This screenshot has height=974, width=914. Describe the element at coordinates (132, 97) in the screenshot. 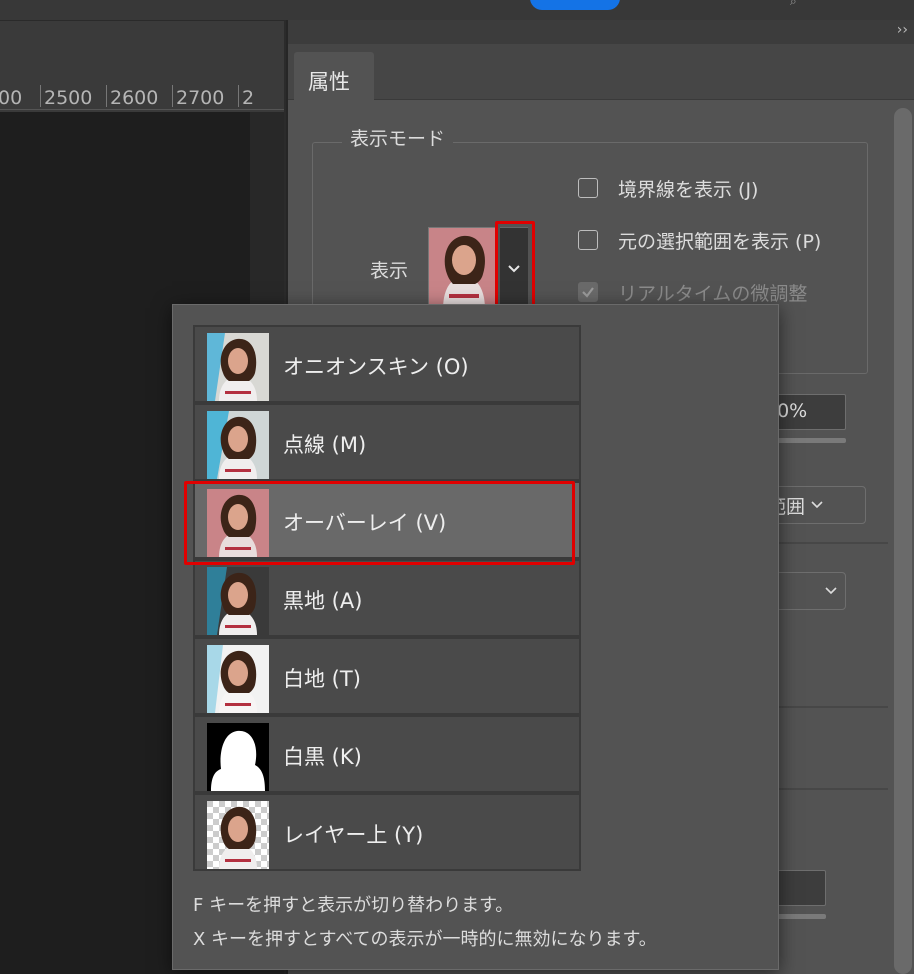

I see `ruler-tick: 2600` at that location.